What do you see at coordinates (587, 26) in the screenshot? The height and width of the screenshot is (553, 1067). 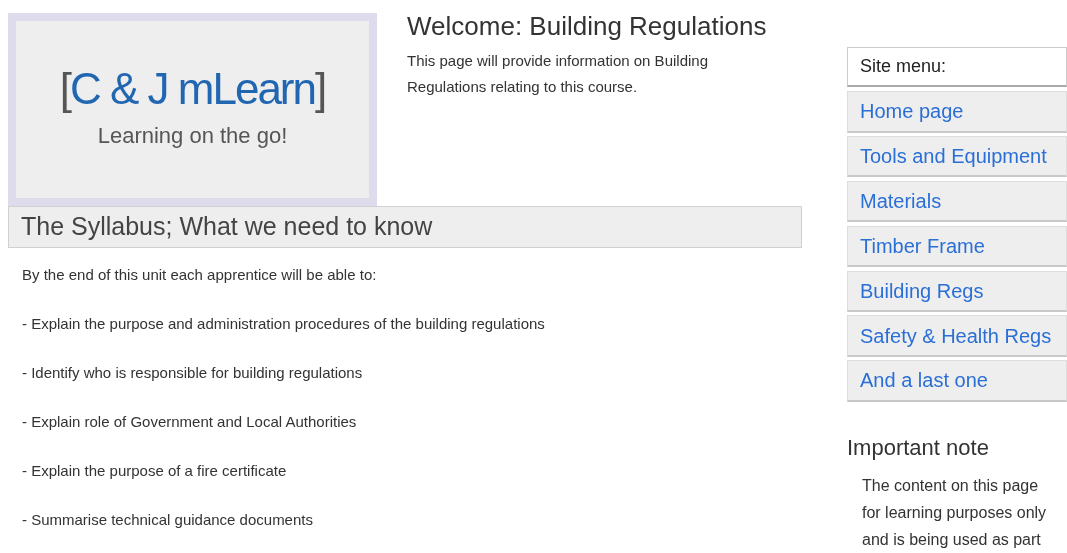 I see `page-title: Welcome: Building Regulations` at bounding box center [587, 26].